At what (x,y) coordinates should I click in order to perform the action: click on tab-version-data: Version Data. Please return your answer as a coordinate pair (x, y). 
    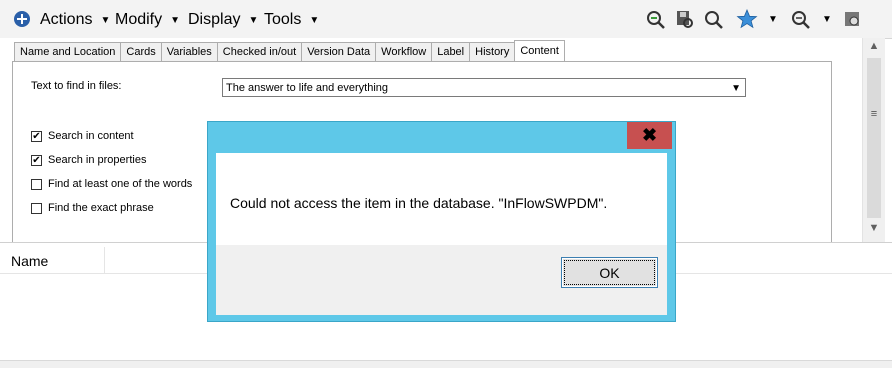
    Looking at the image, I should click on (338, 52).